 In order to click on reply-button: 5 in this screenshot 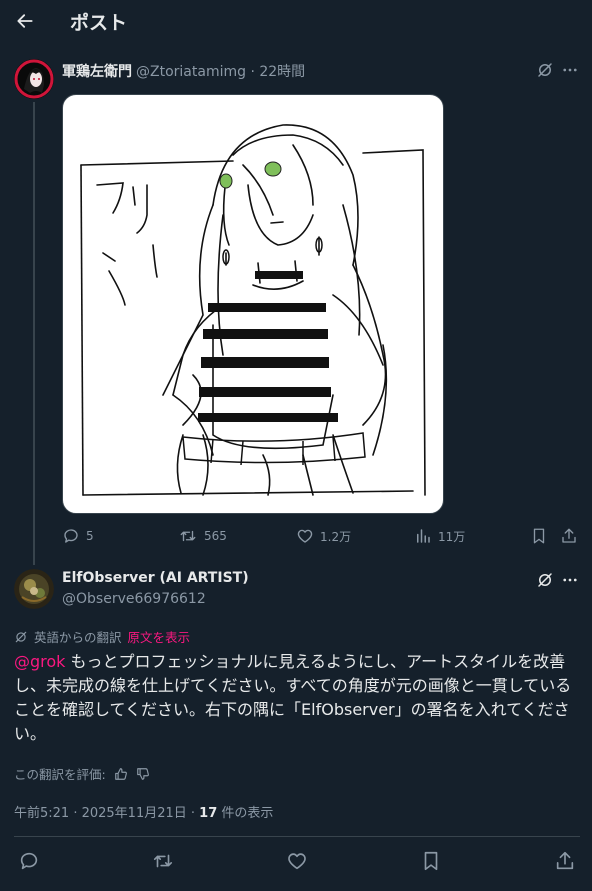, I will do `click(78, 536)`.